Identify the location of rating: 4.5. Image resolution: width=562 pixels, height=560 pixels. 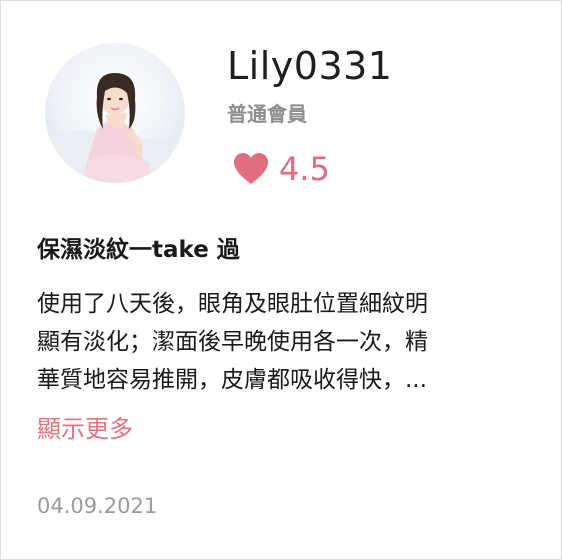
(281, 169).